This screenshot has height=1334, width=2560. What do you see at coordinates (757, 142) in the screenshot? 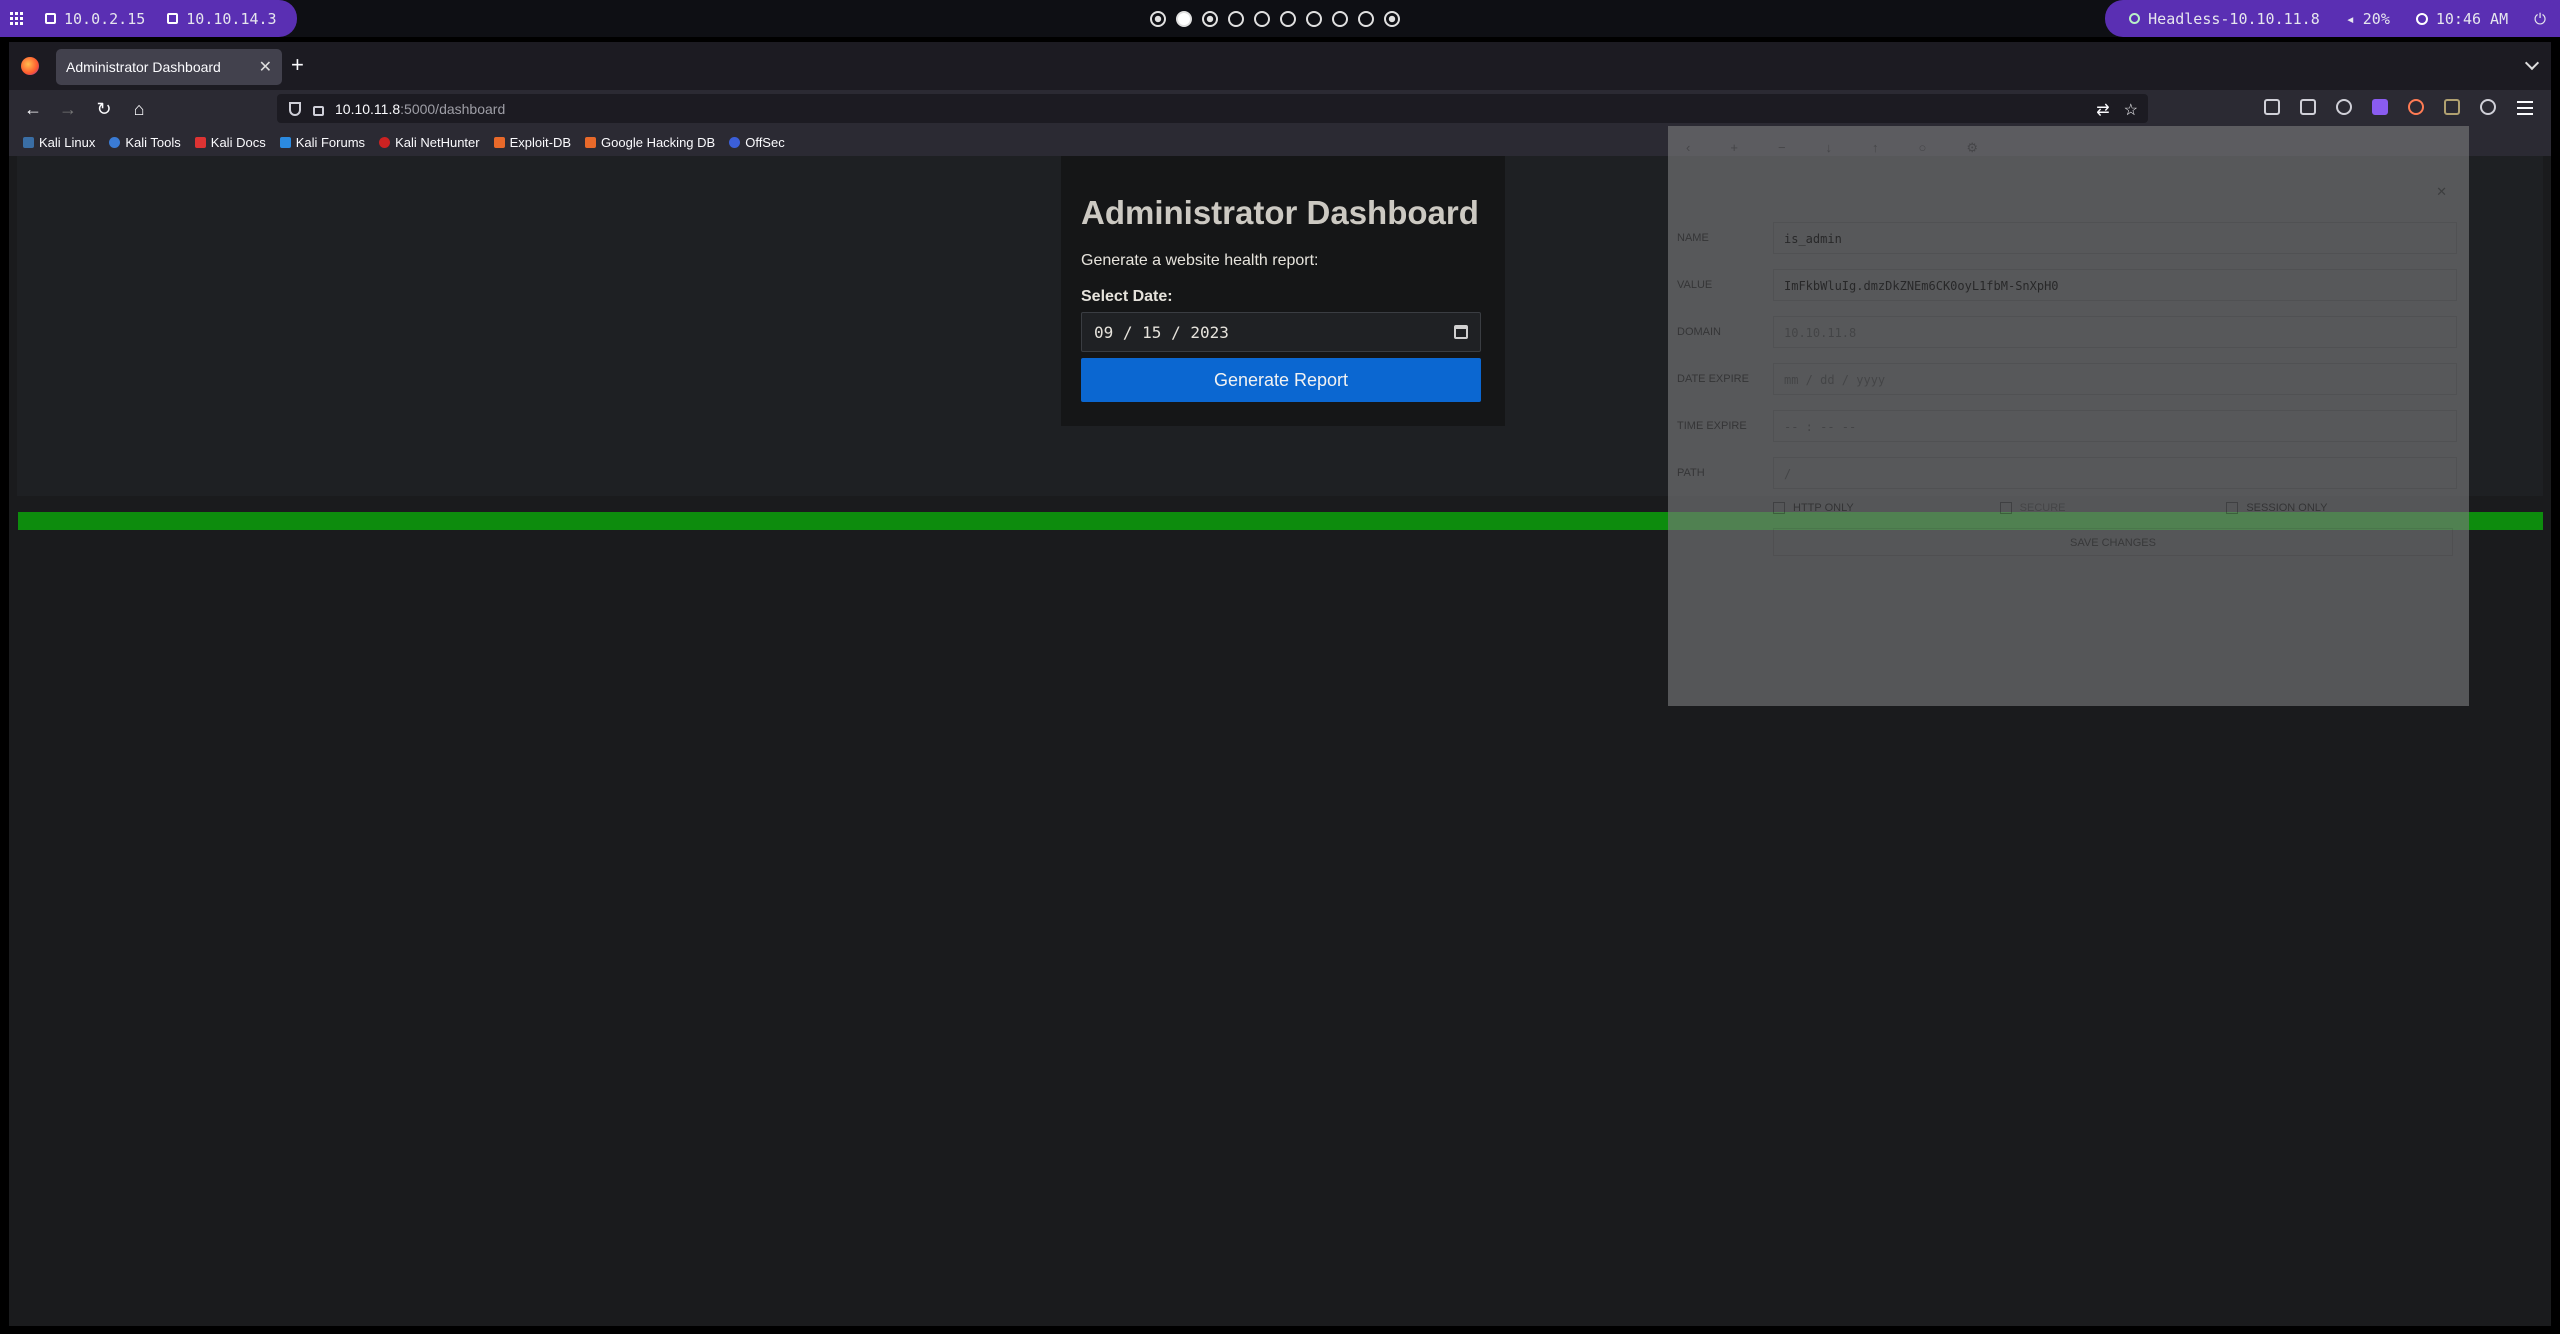
I see `bookmark-offsec: OffSec` at bounding box center [757, 142].